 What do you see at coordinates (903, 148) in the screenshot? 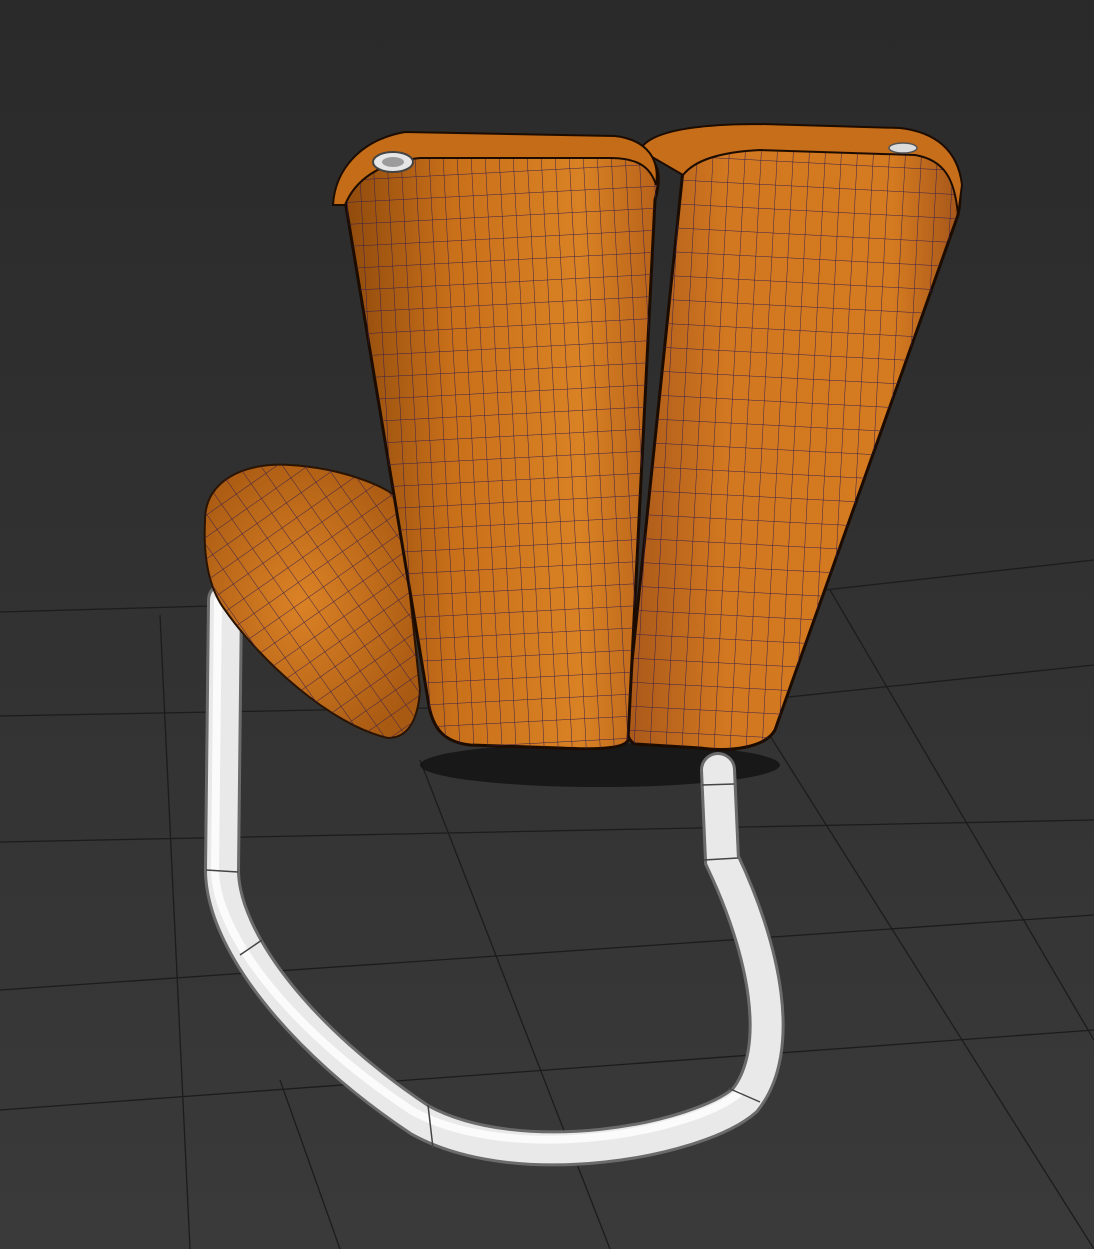
I see `cap-detail-right` at bounding box center [903, 148].